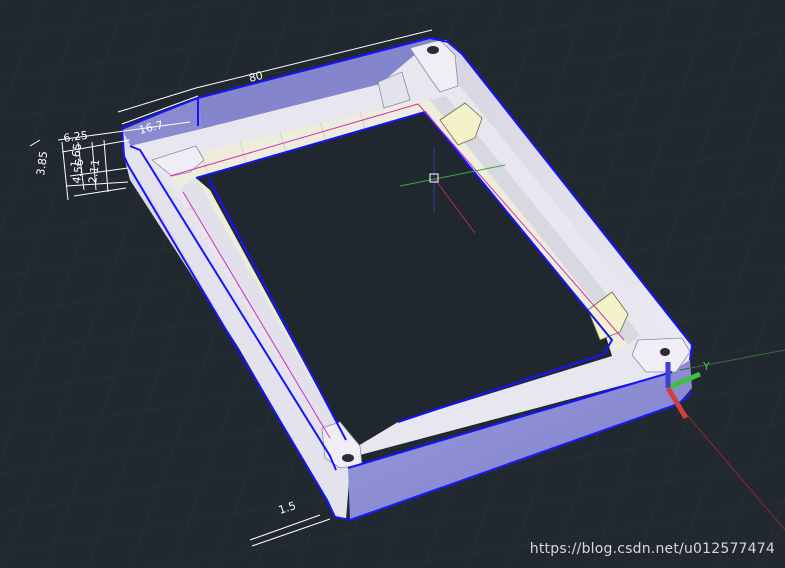  Describe the element at coordinates (706, 366) in the screenshot. I see `ucs-y-axis-label: Y` at that location.